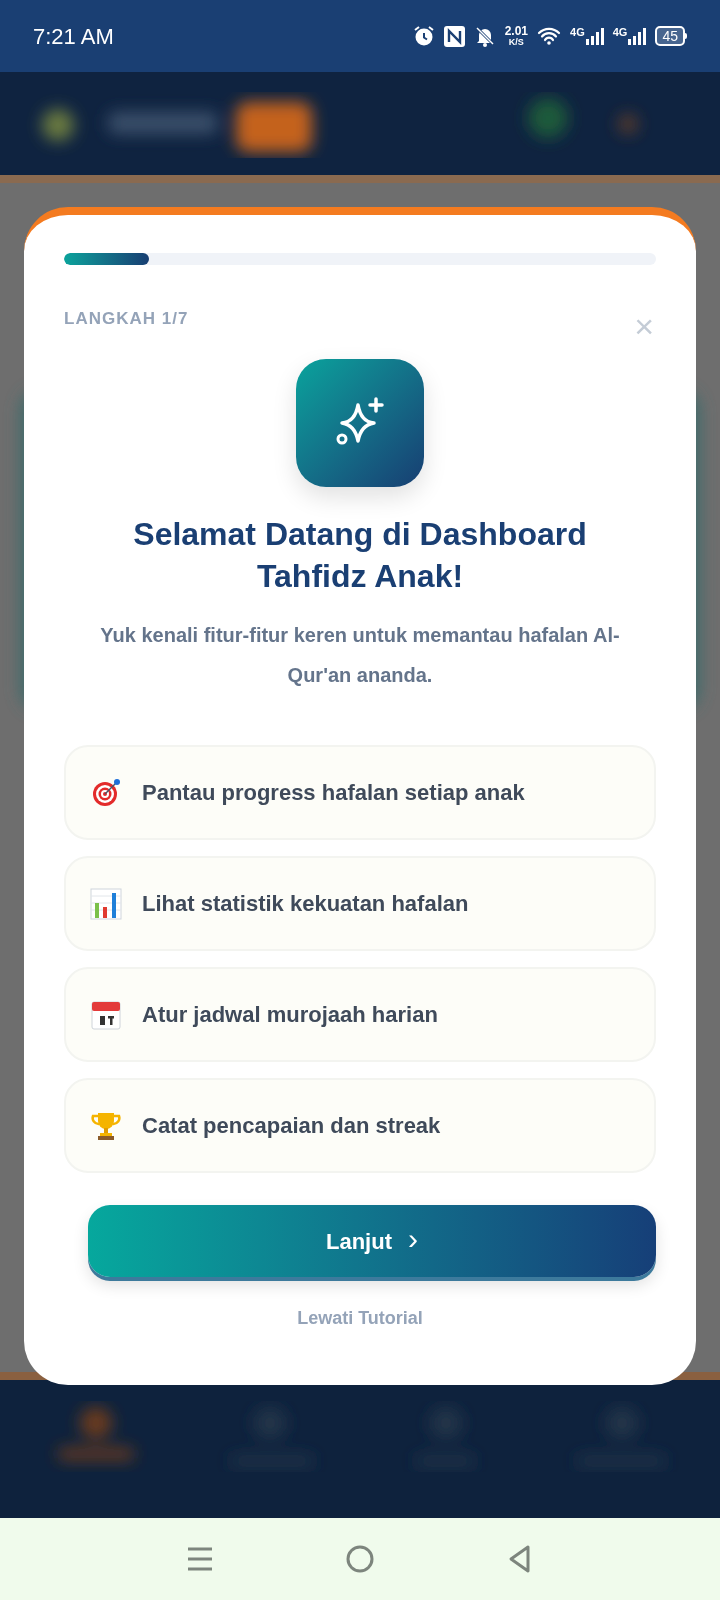 This screenshot has height=1600, width=720. I want to click on target-icon, so click(106, 792).